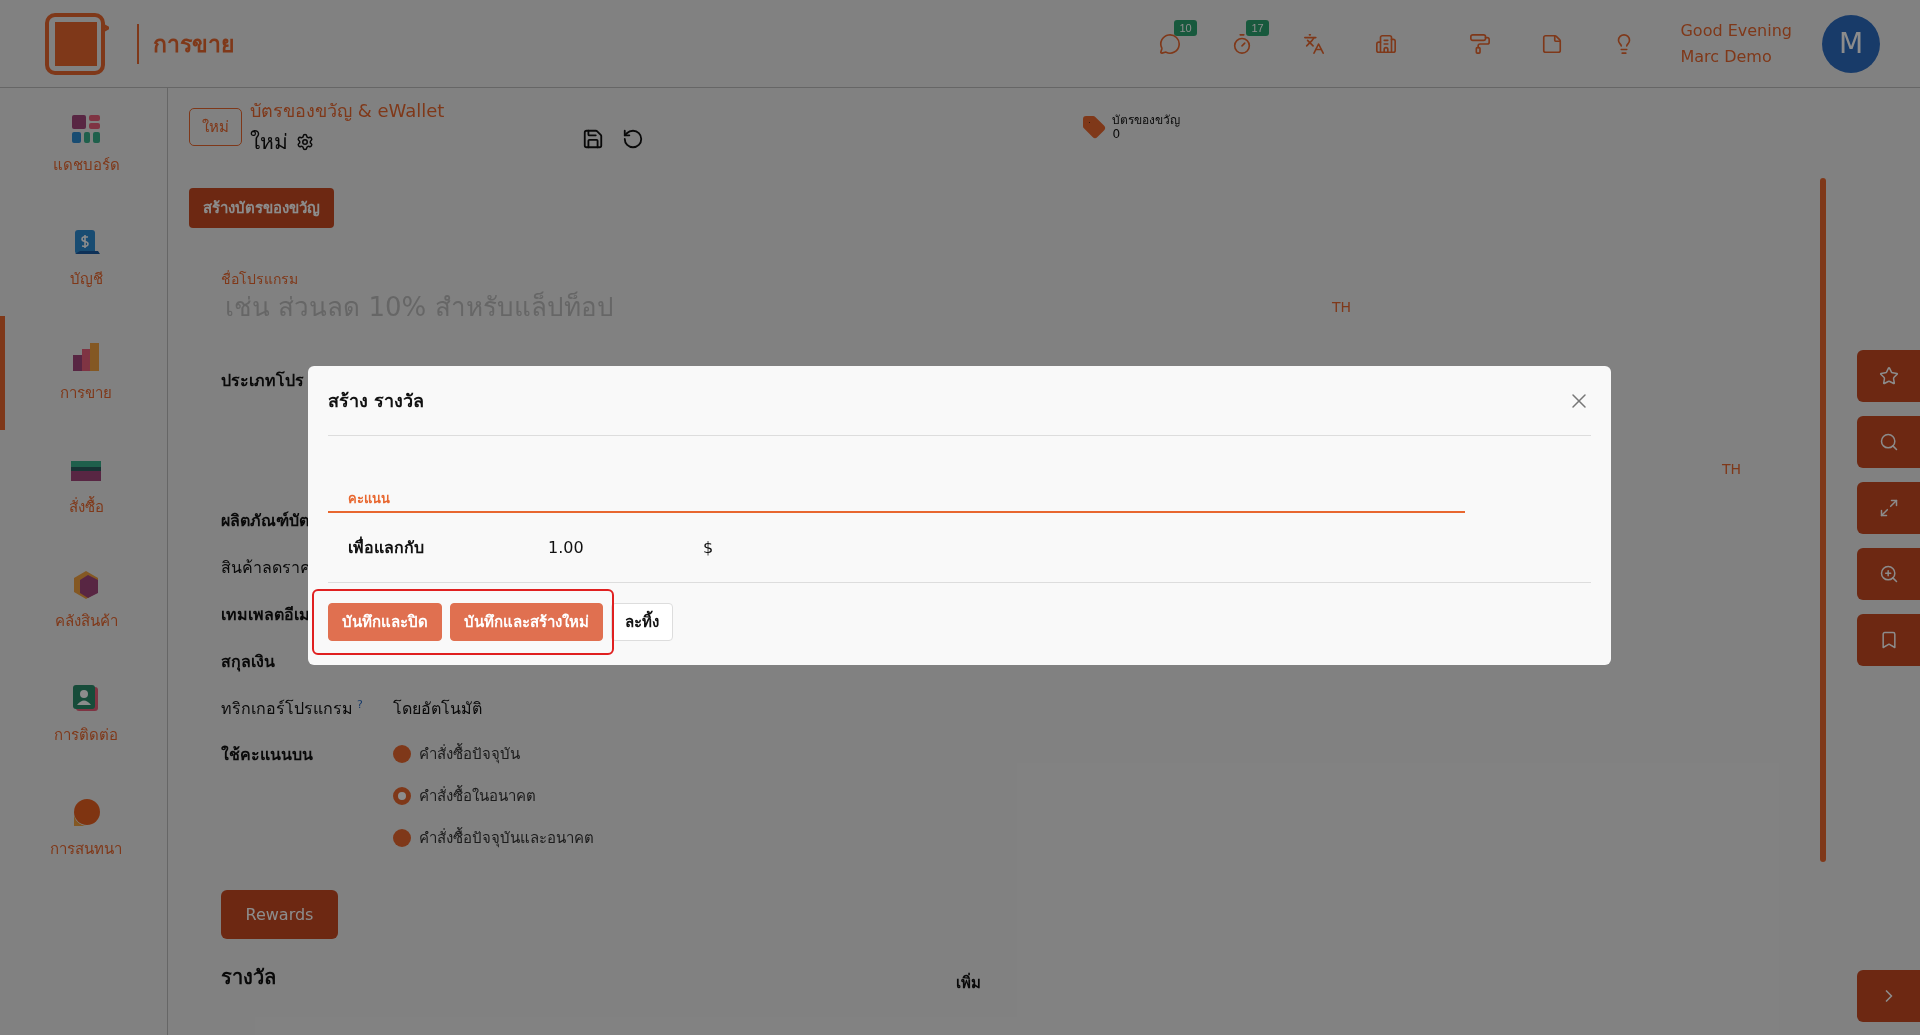  Describe the element at coordinates (86, 506) in the screenshot. I see `sidebar-label: สั่งซื้อ` at that location.